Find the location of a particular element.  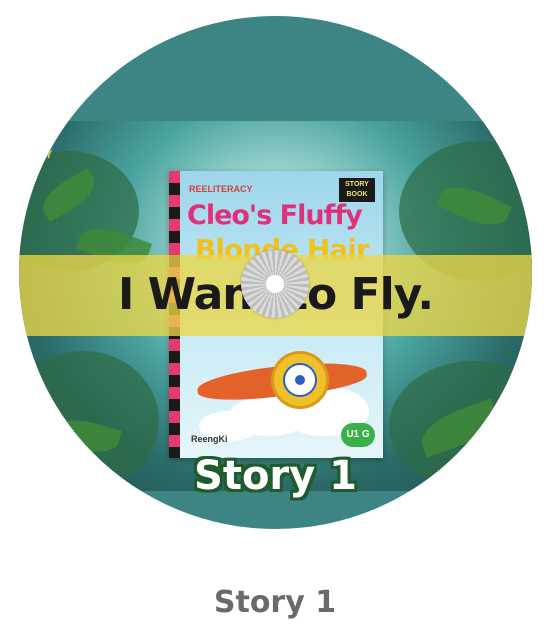

disc-story-label: Story 1 is located at coordinates (275, 476).